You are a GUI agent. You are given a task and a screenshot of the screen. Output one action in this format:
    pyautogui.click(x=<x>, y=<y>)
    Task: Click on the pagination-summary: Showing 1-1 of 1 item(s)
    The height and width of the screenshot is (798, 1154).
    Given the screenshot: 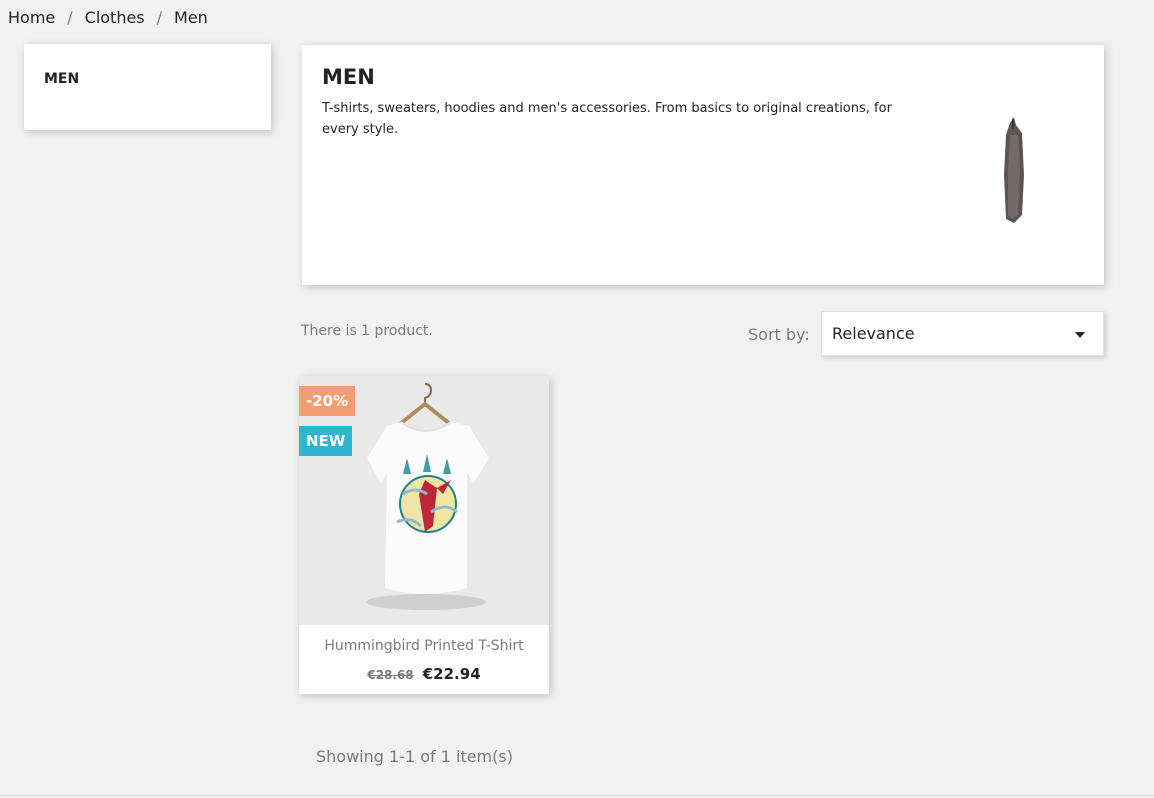 What is the action you would take?
    pyautogui.click(x=414, y=756)
    